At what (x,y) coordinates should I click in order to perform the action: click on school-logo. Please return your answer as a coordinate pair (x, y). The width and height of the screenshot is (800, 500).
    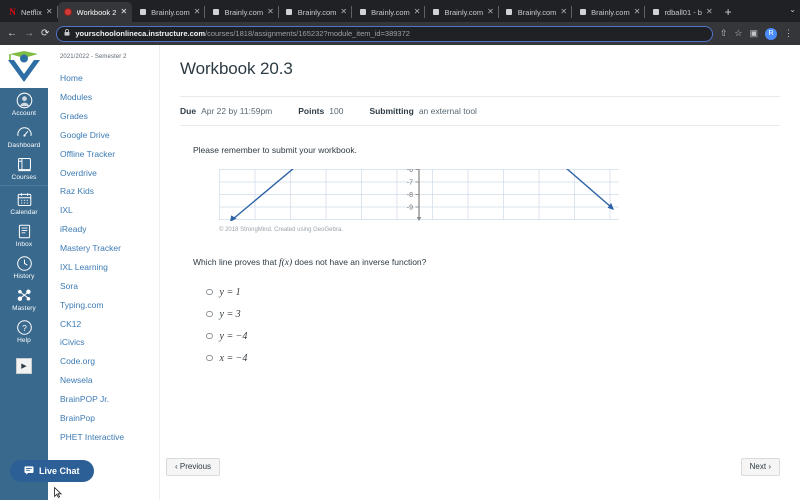
    Looking at the image, I should click on (24, 66).